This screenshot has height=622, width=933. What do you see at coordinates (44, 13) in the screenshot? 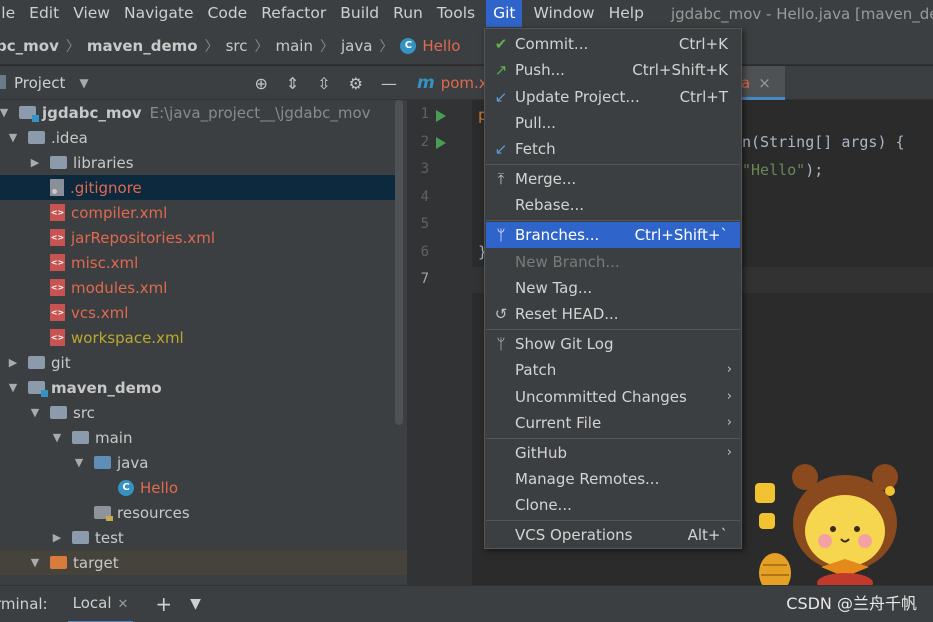
I see `menu-edit: Edit` at bounding box center [44, 13].